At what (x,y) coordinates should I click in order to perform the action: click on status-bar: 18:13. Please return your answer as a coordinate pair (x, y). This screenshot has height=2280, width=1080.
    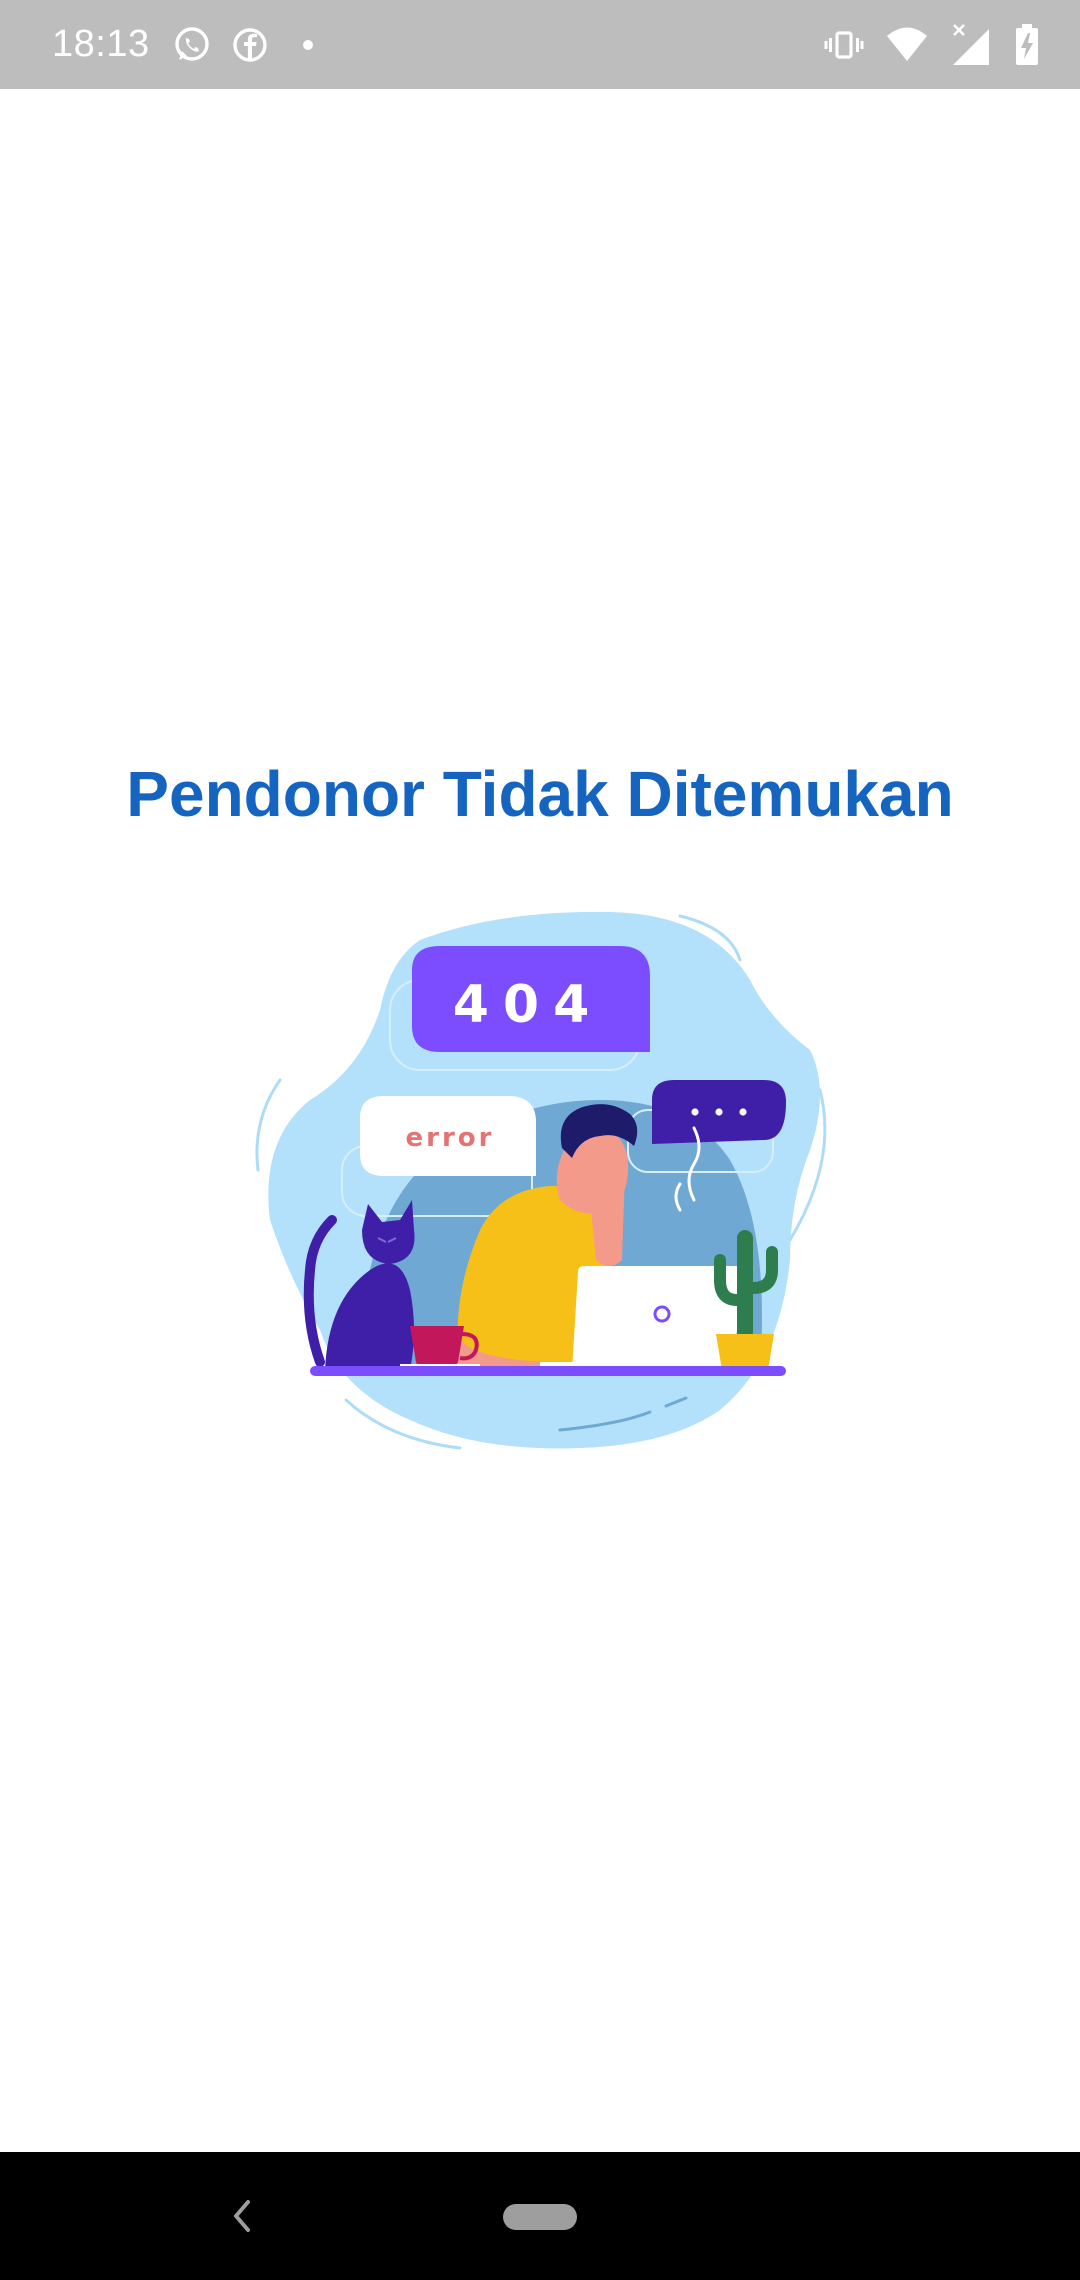
    Looking at the image, I should click on (540, 44).